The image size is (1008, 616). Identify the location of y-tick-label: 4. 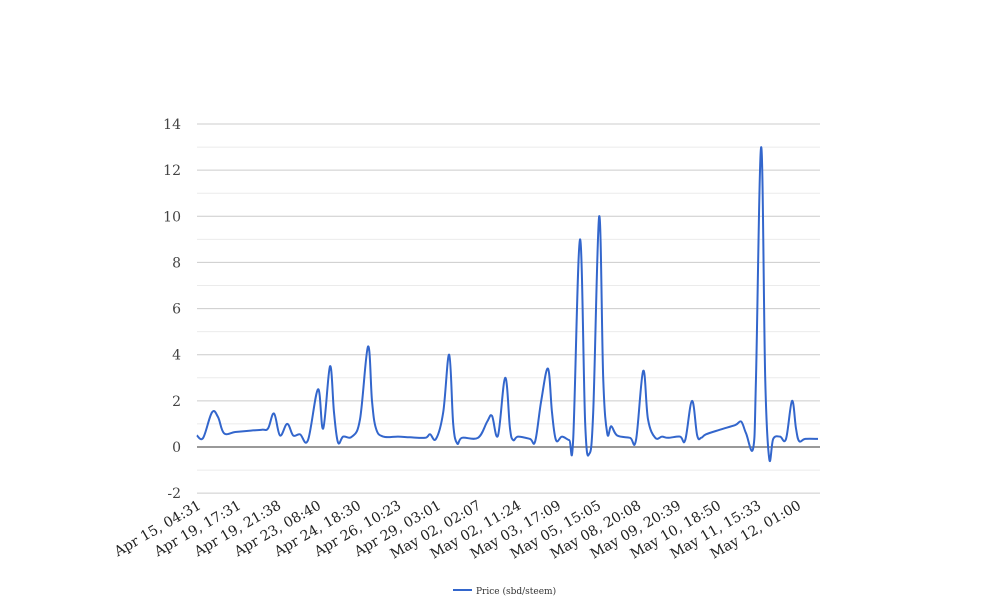
(176, 356).